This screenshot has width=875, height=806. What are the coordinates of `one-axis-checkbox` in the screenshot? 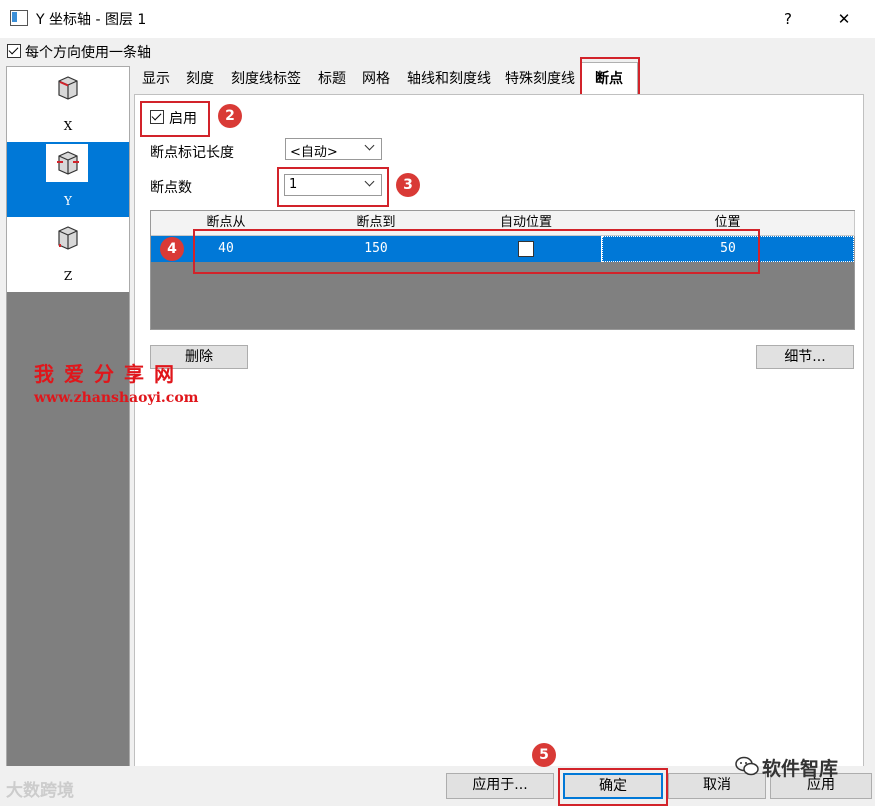 It's located at (14, 51).